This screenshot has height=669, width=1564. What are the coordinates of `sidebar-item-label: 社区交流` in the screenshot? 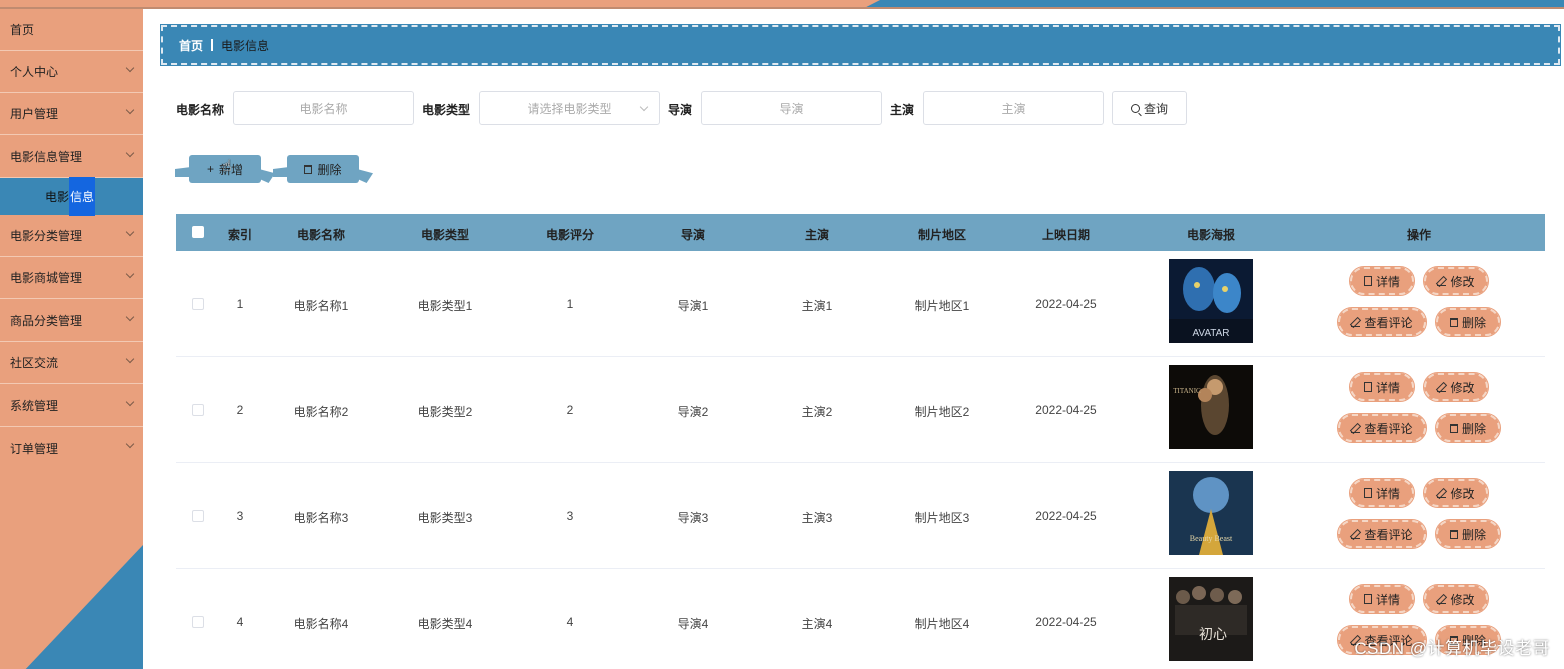 It's located at (34, 363).